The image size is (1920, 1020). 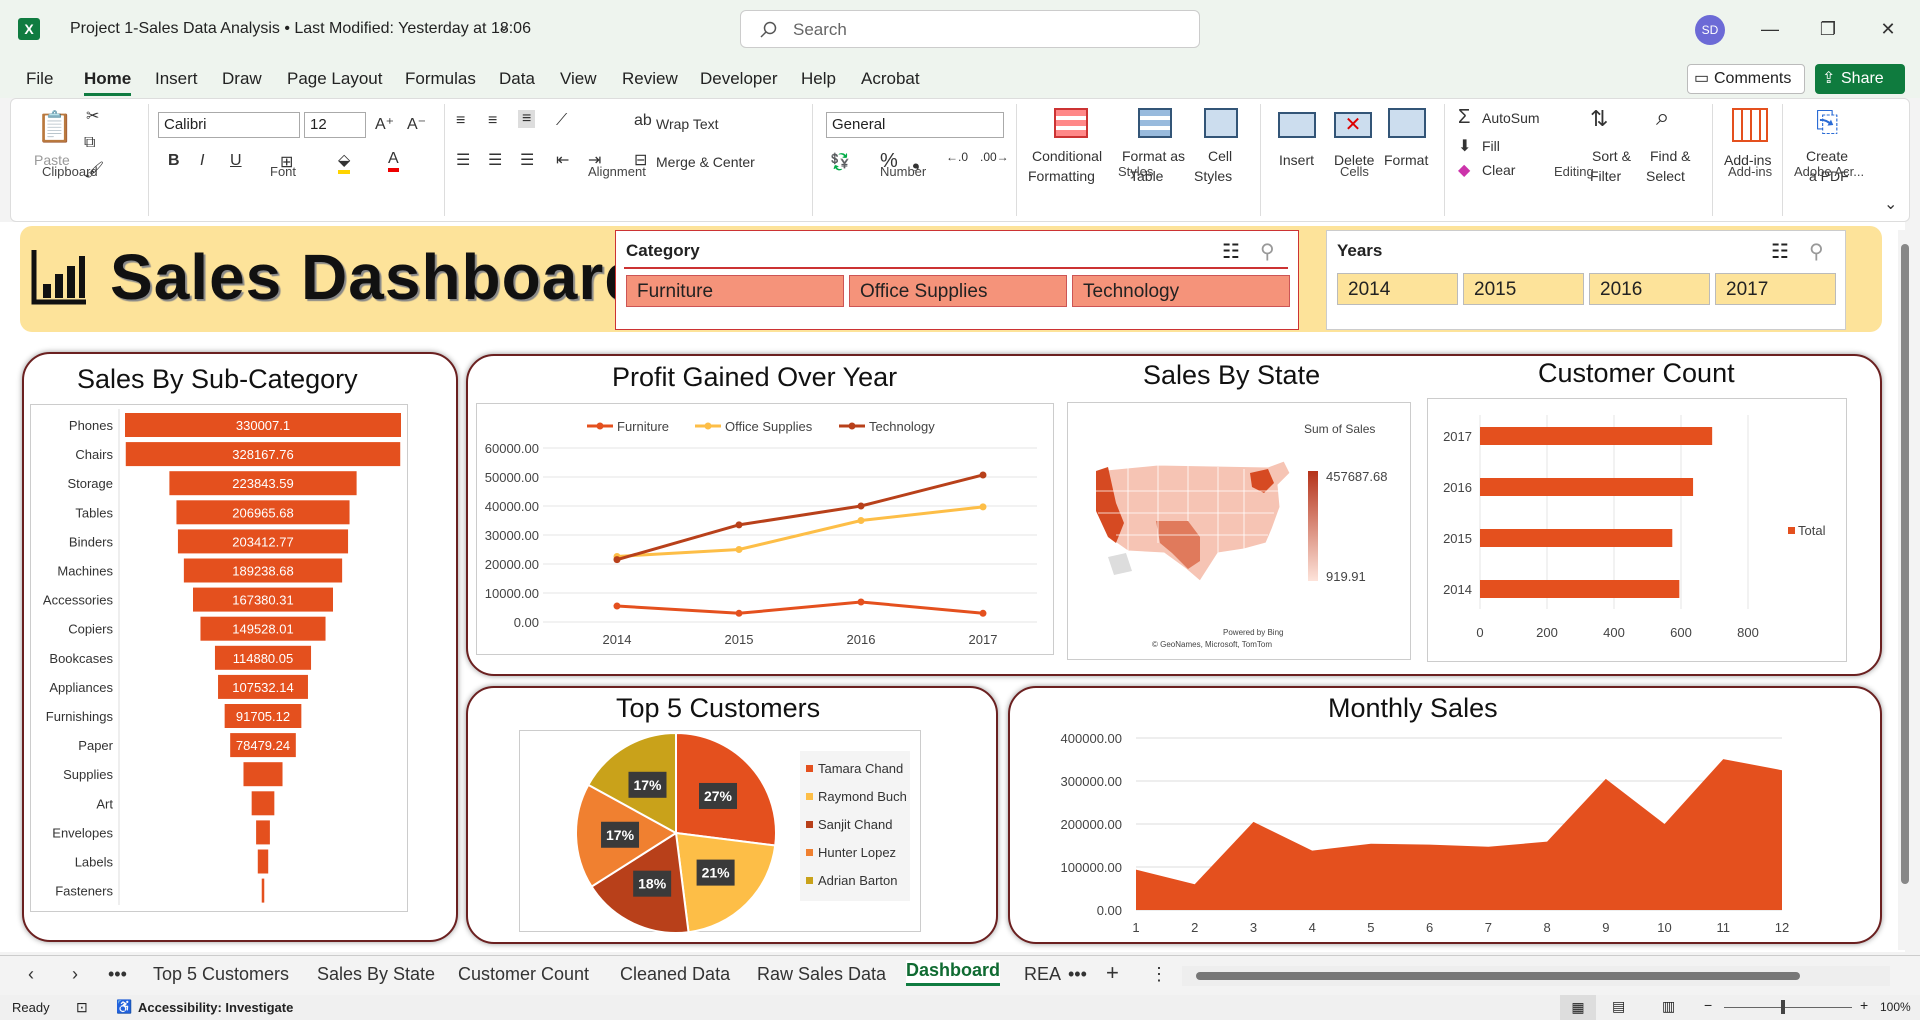 I want to click on autosum-button: AutoSum, so click(x=1511, y=118).